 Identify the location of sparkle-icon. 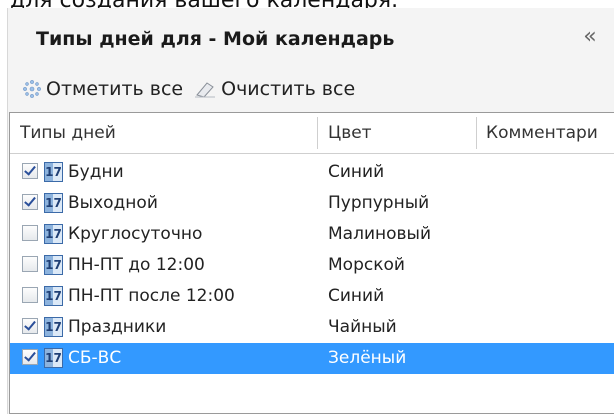
(32, 89).